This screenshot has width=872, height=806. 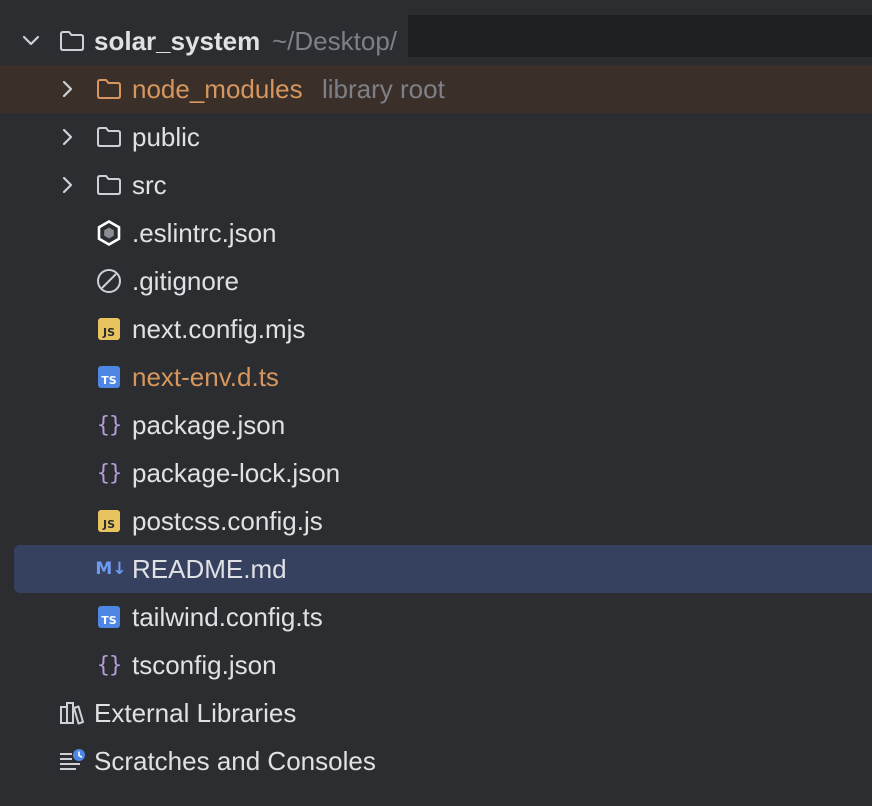 What do you see at coordinates (436, 713) in the screenshot?
I see `tree-item-external-libraries: External Libraries` at bounding box center [436, 713].